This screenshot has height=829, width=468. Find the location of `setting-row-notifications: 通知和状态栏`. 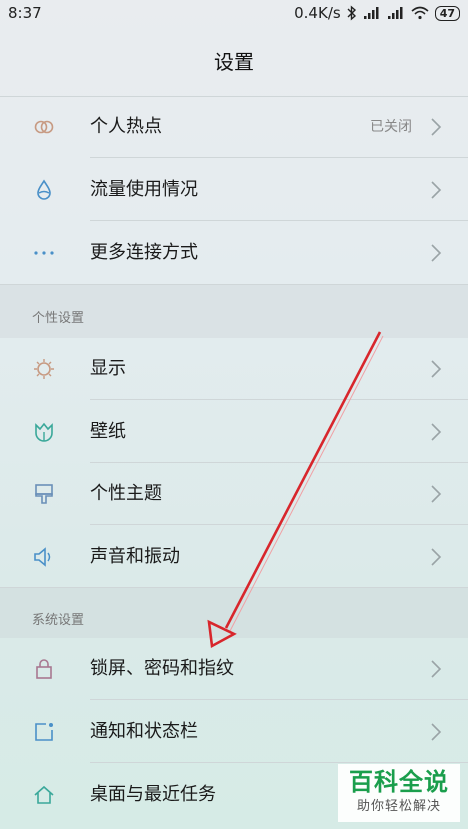

setting-row-notifications: 通知和状态栏 is located at coordinates (234, 732).